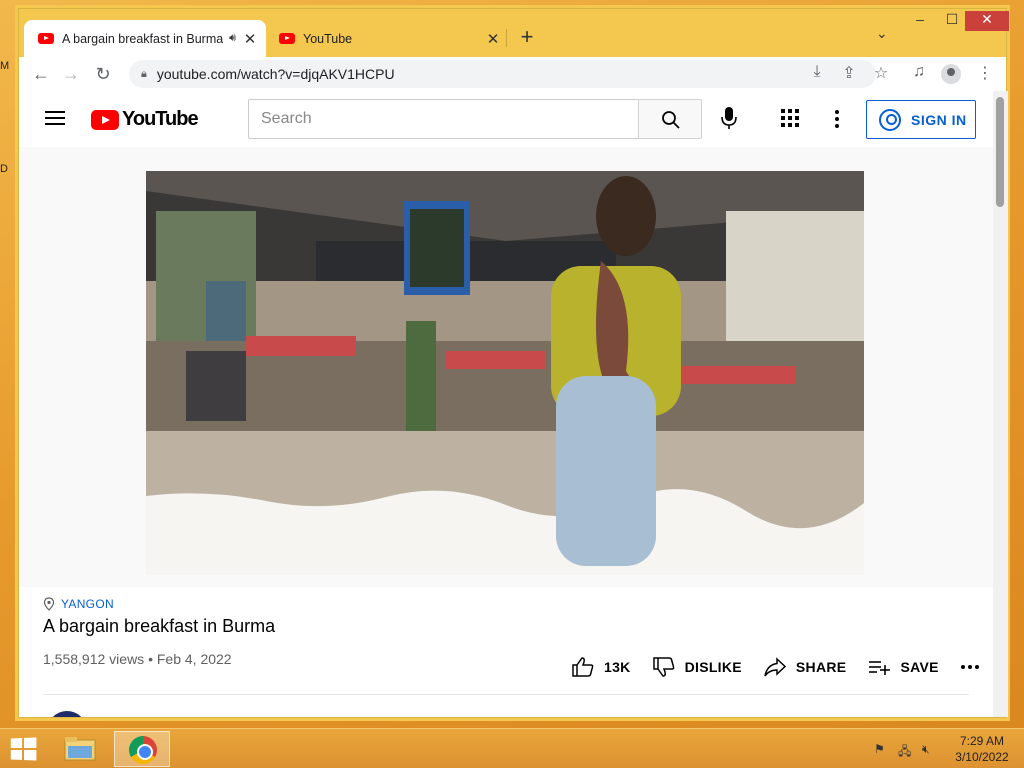 The width and height of the screenshot is (1024, 768). Describe the element at coordinates (849, 73) in the screenshot. I see `share-icon: ⇪` at that location.